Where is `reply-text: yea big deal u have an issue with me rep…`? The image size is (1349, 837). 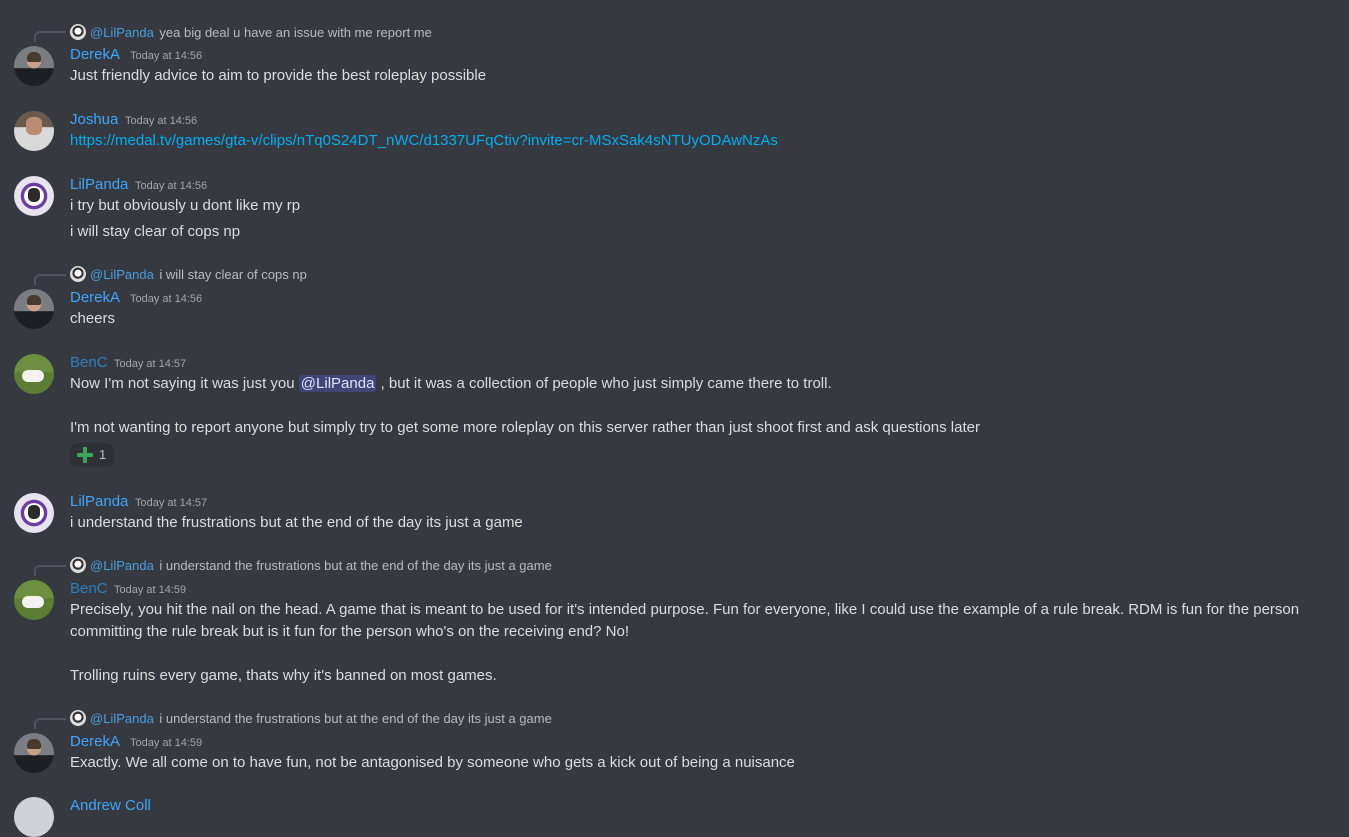
reply-text: yea big deal u have an issue with me rep… is located at coordinates (295, 32).